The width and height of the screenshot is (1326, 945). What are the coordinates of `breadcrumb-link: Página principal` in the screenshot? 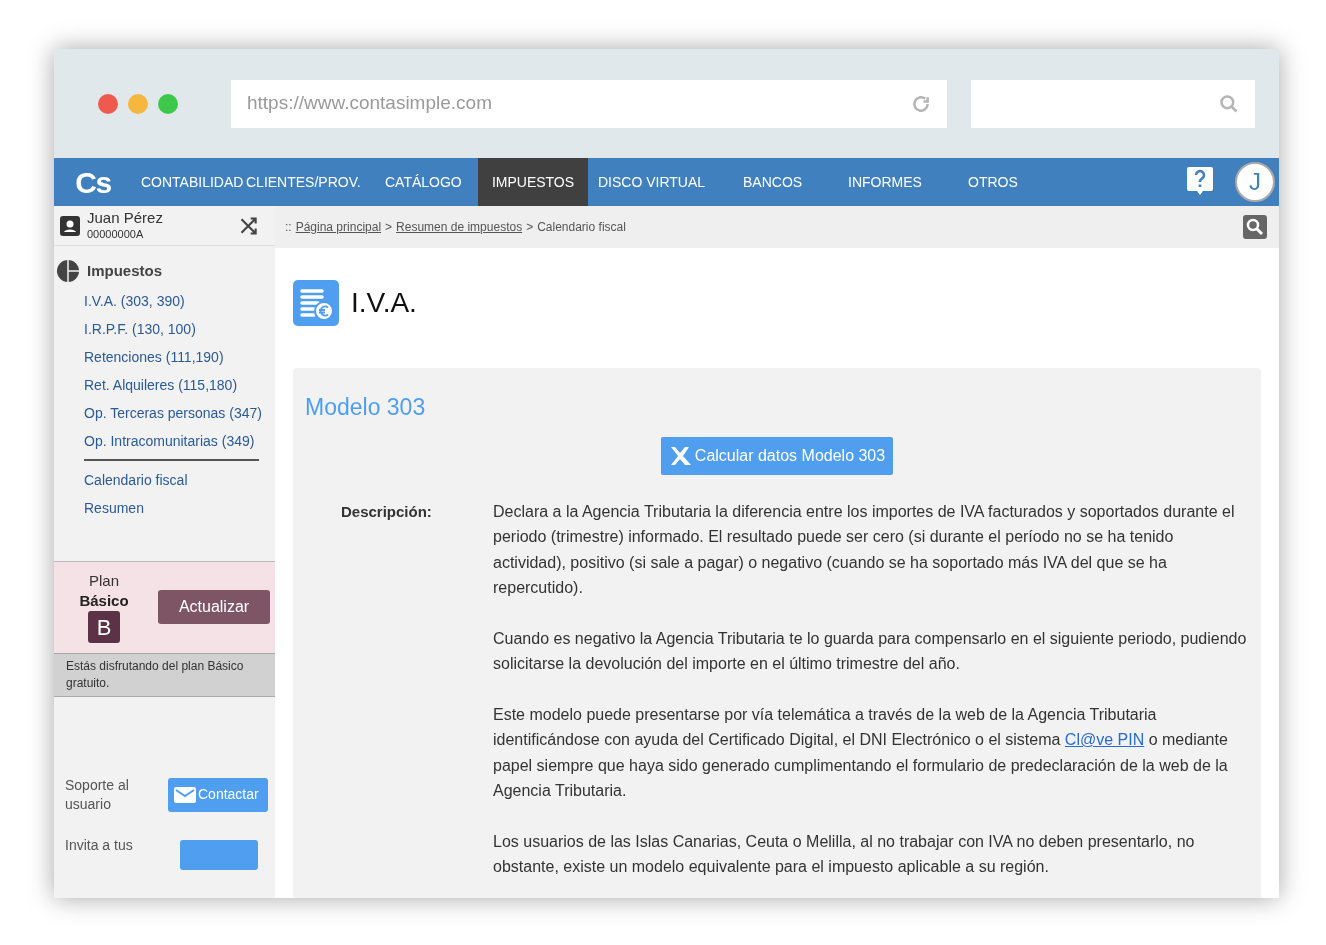 It's located at (338, 227).